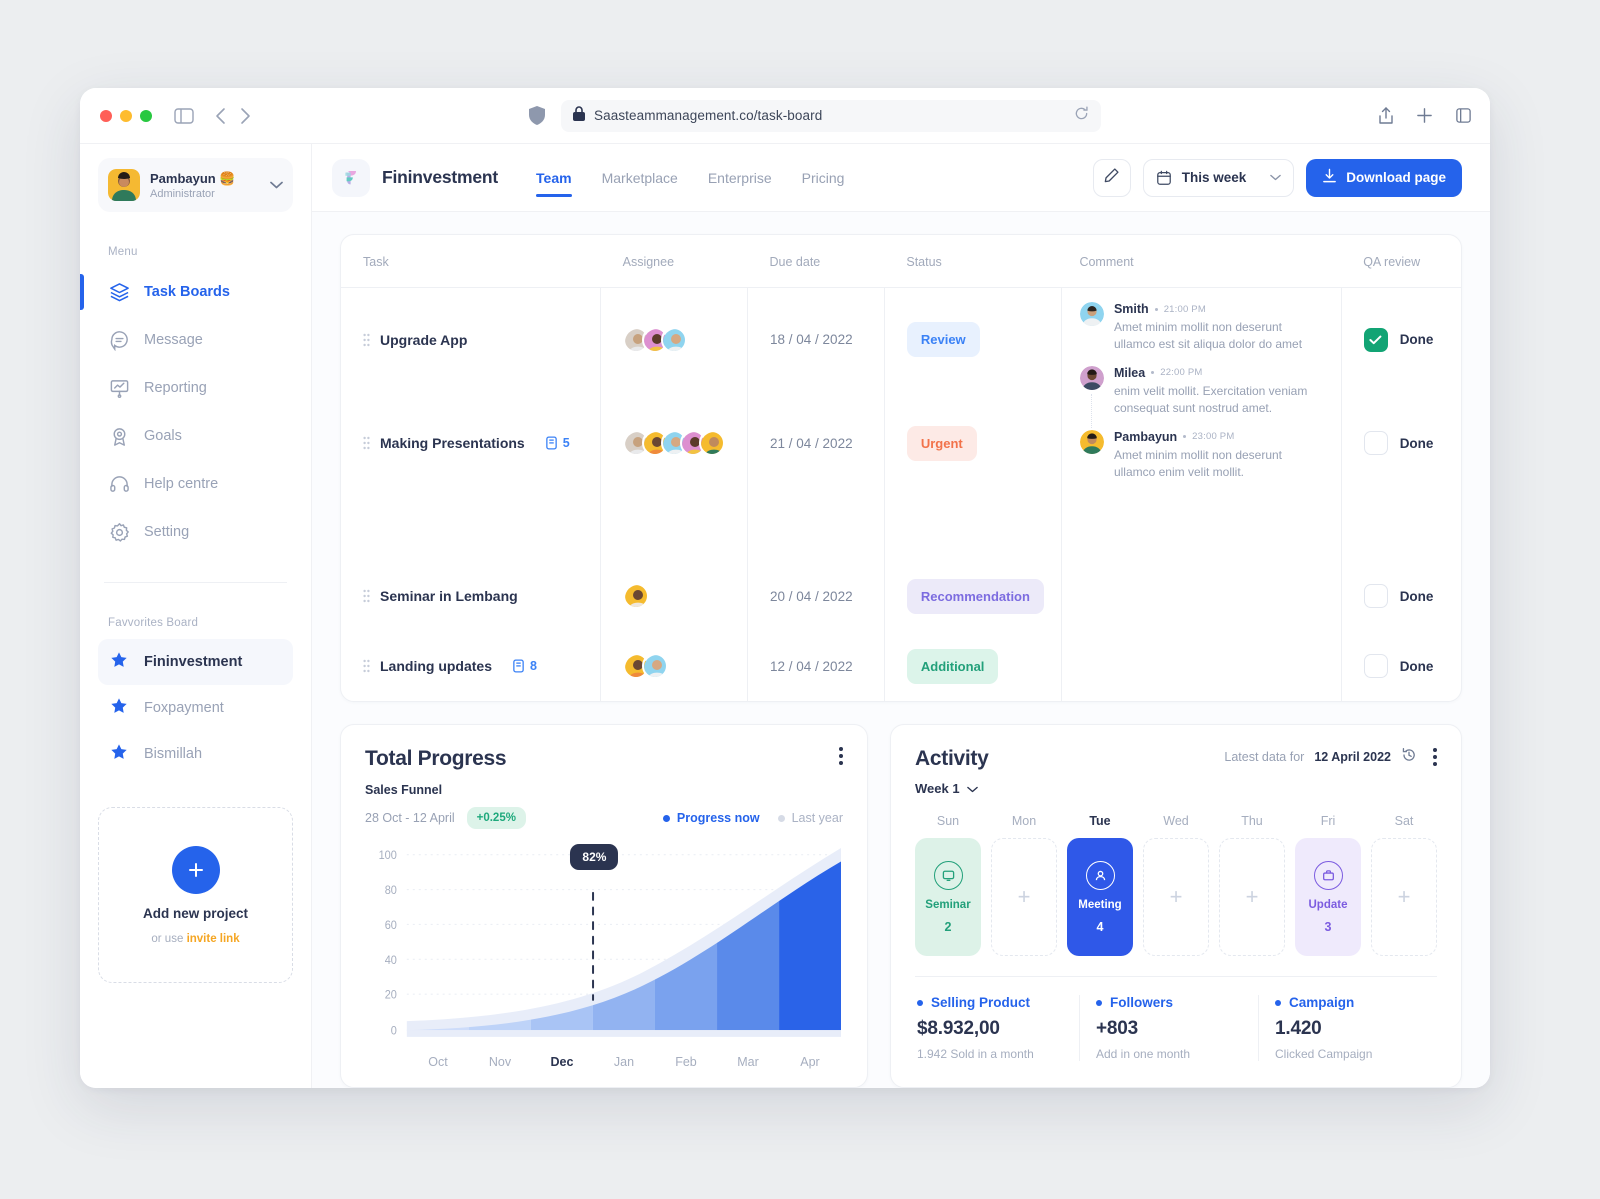 The width and height of the screenshot is (1600, 1199). Describe the element at coordinates (1328, 821) in the screenshot. I see `day-label: Fri` at that location.